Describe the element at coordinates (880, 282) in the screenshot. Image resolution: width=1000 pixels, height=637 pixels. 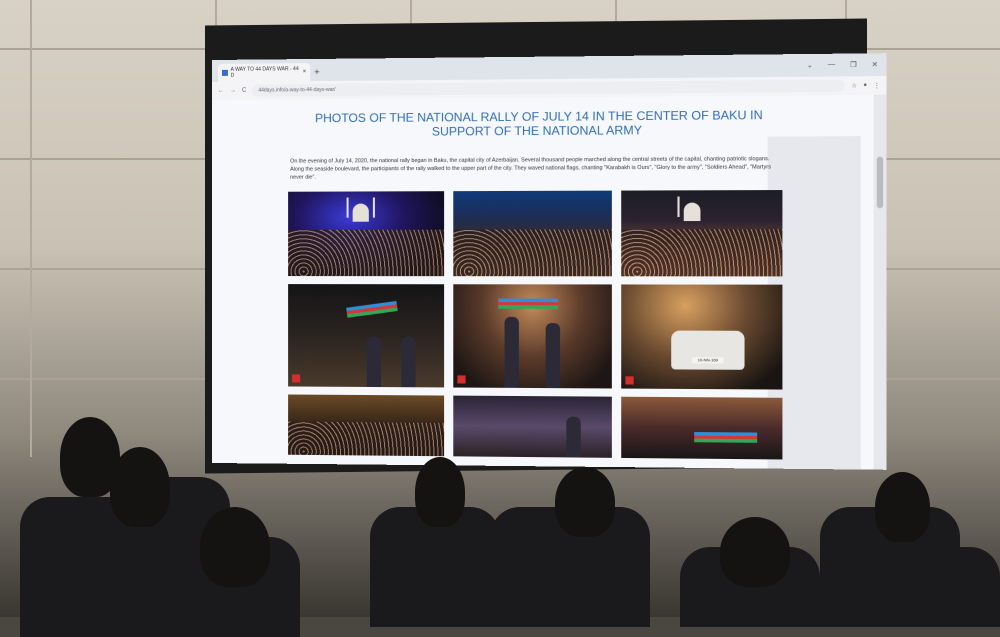
I see `scrollbar` at that location.